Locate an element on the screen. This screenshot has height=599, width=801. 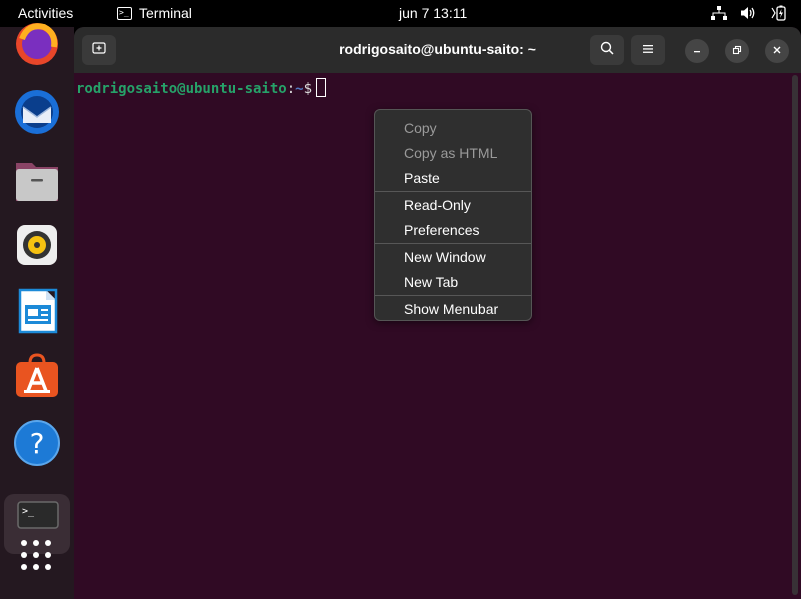
thunderbird-icon is located at coordinates (37, 112).